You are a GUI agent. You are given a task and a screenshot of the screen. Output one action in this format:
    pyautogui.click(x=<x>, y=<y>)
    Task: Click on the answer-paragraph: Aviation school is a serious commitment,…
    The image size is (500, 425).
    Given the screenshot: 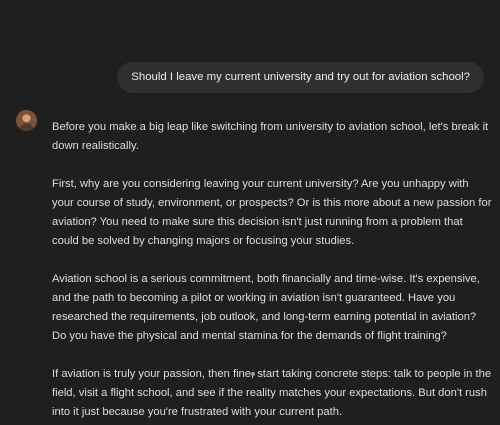 What is the action you would take?
    pyautogui.click(x=266, y=307)
    